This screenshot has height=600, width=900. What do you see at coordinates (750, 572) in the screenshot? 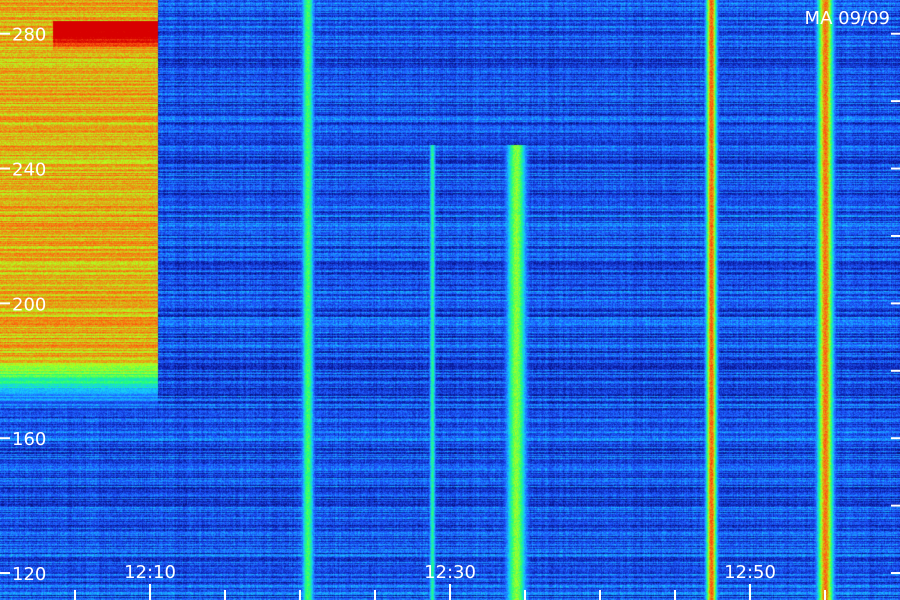
I see `x-tick-label: 12:50` at bounding box center [750, 572].